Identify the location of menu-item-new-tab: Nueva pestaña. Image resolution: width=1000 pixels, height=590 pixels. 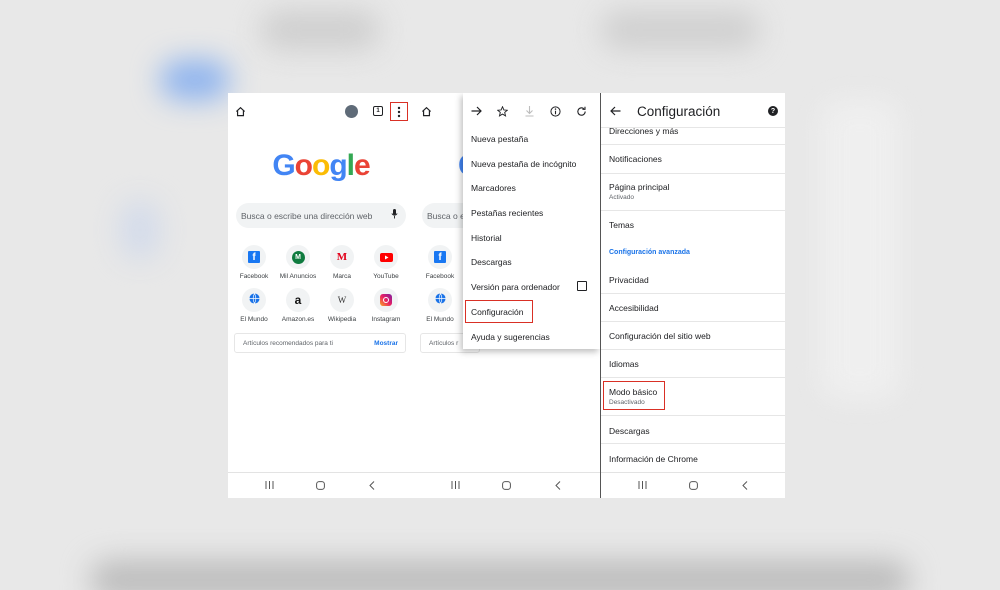
(499, 139).